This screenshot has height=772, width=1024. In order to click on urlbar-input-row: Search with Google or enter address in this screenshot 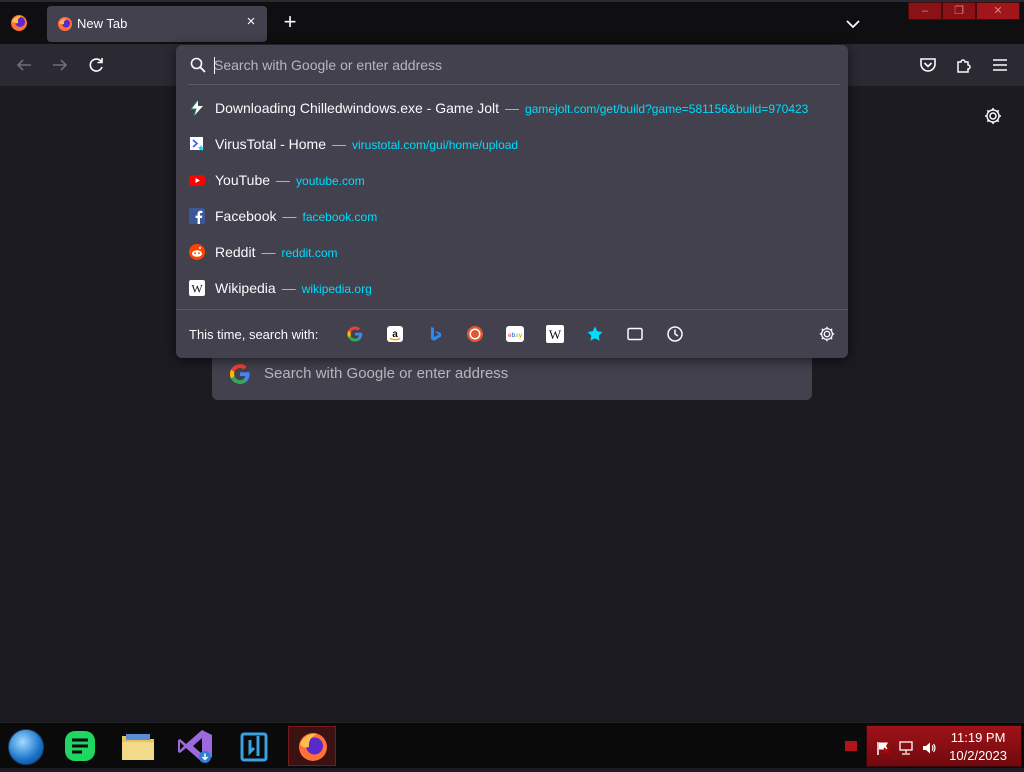, I will do `click(512, 65)`.